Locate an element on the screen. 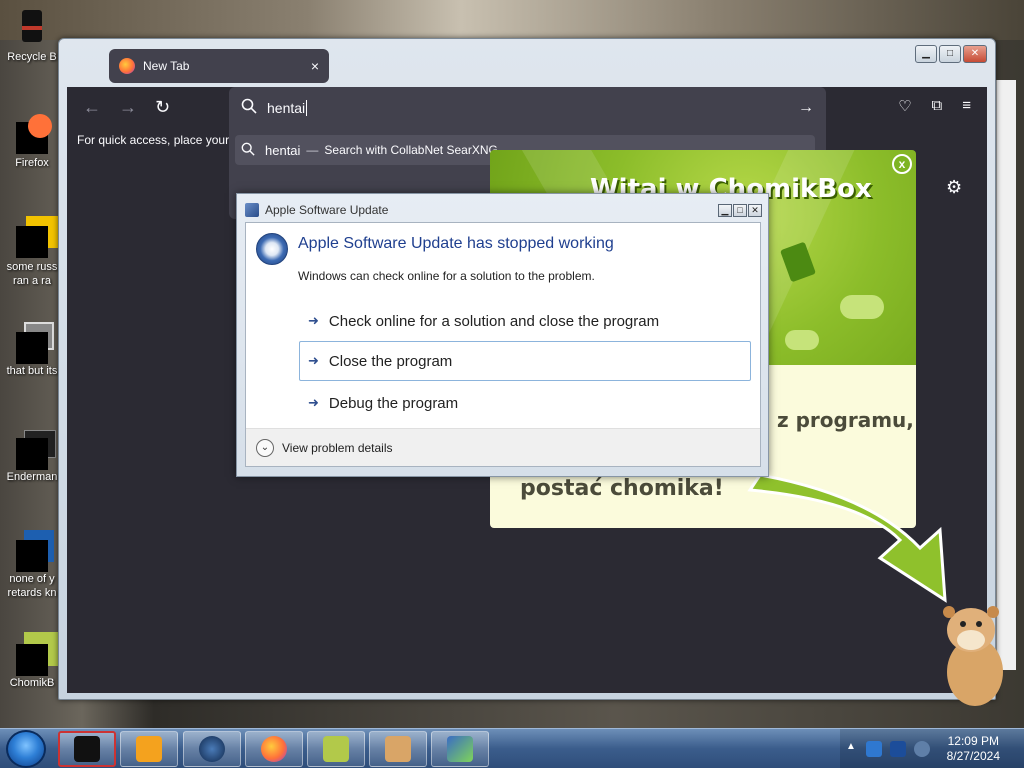 The height and width of the screenshot is (768, 1024). window-controls: ▁ □ ✕ is located at coordinates (951, 54).